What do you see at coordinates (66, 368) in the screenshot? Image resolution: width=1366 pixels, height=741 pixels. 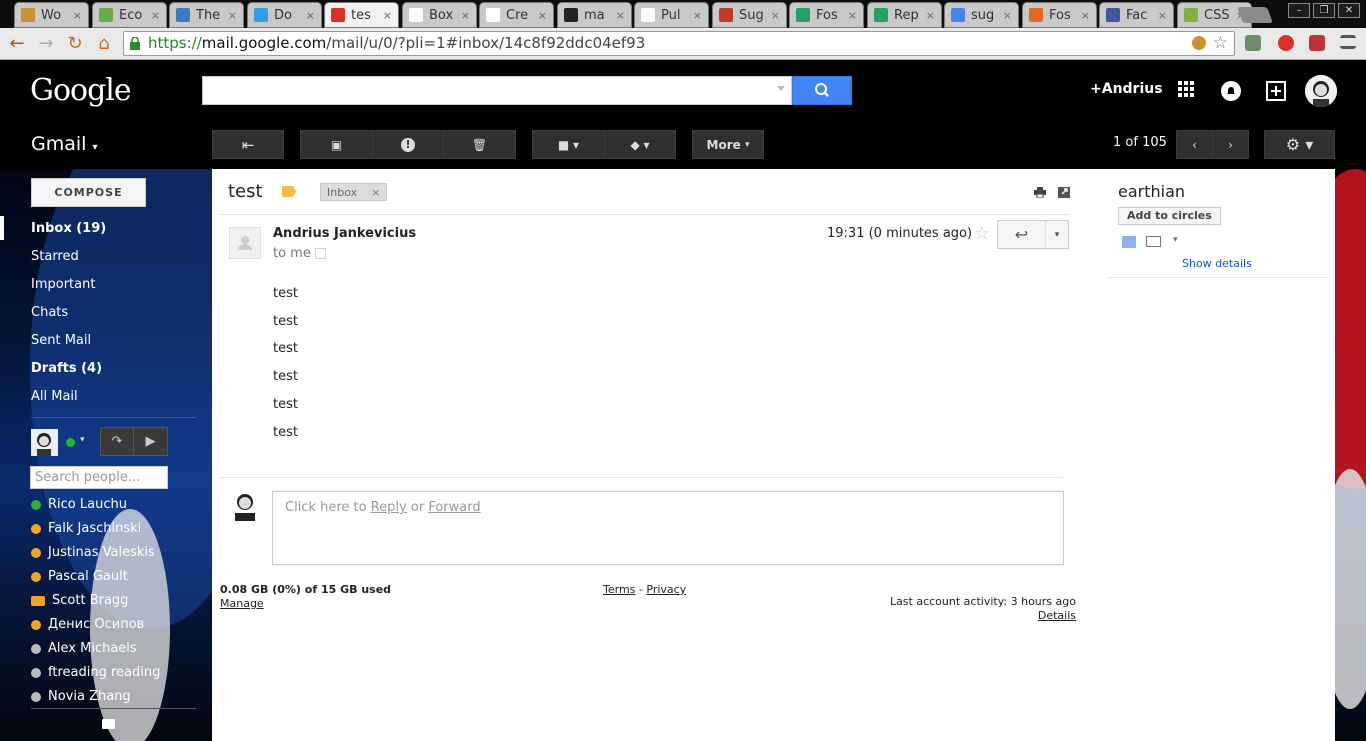 I see `sidebar-item-drafts: Drafts (4)` at bounding box center [66, 368].